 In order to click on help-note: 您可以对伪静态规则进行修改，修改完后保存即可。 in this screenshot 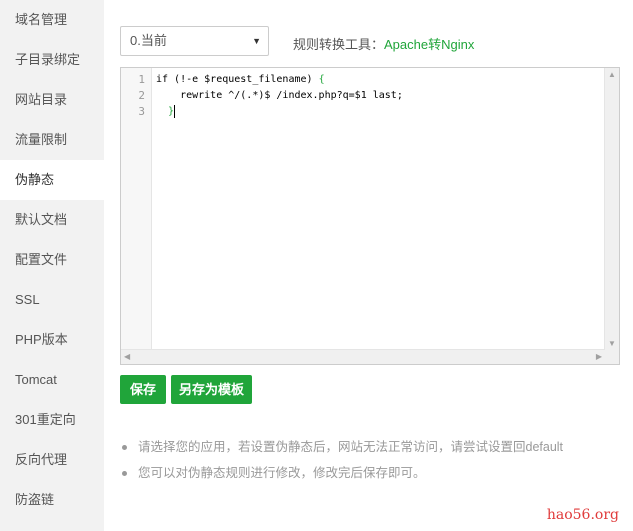, I will do `click(341, 473)`.